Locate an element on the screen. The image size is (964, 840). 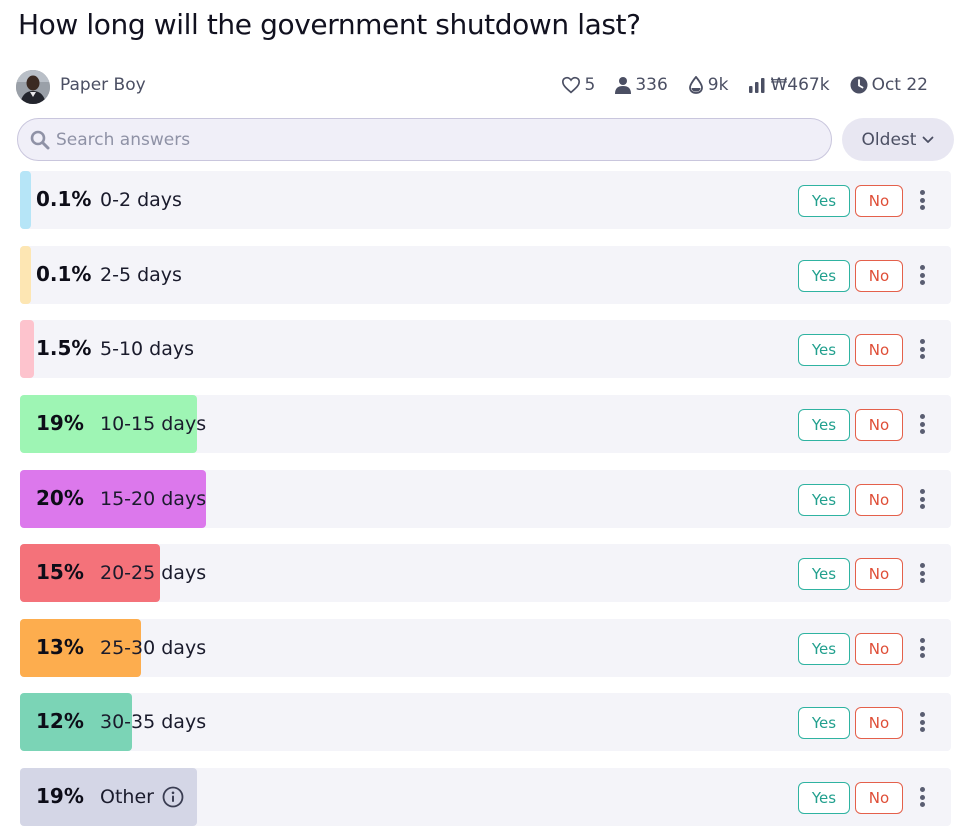
liquidity-stat: 9k is located at coordinates (708, 85).